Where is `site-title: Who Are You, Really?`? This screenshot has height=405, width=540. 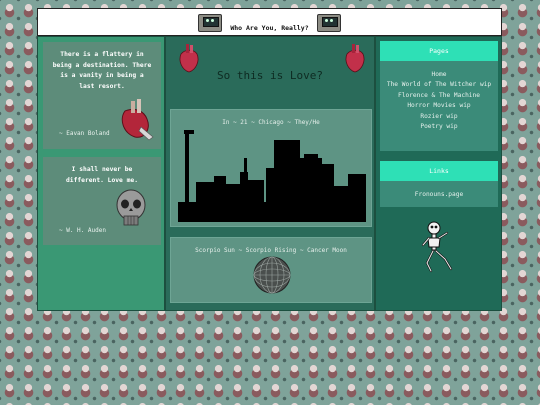
site-title: Who Are You, Really? is located at coordinates (269, 28).